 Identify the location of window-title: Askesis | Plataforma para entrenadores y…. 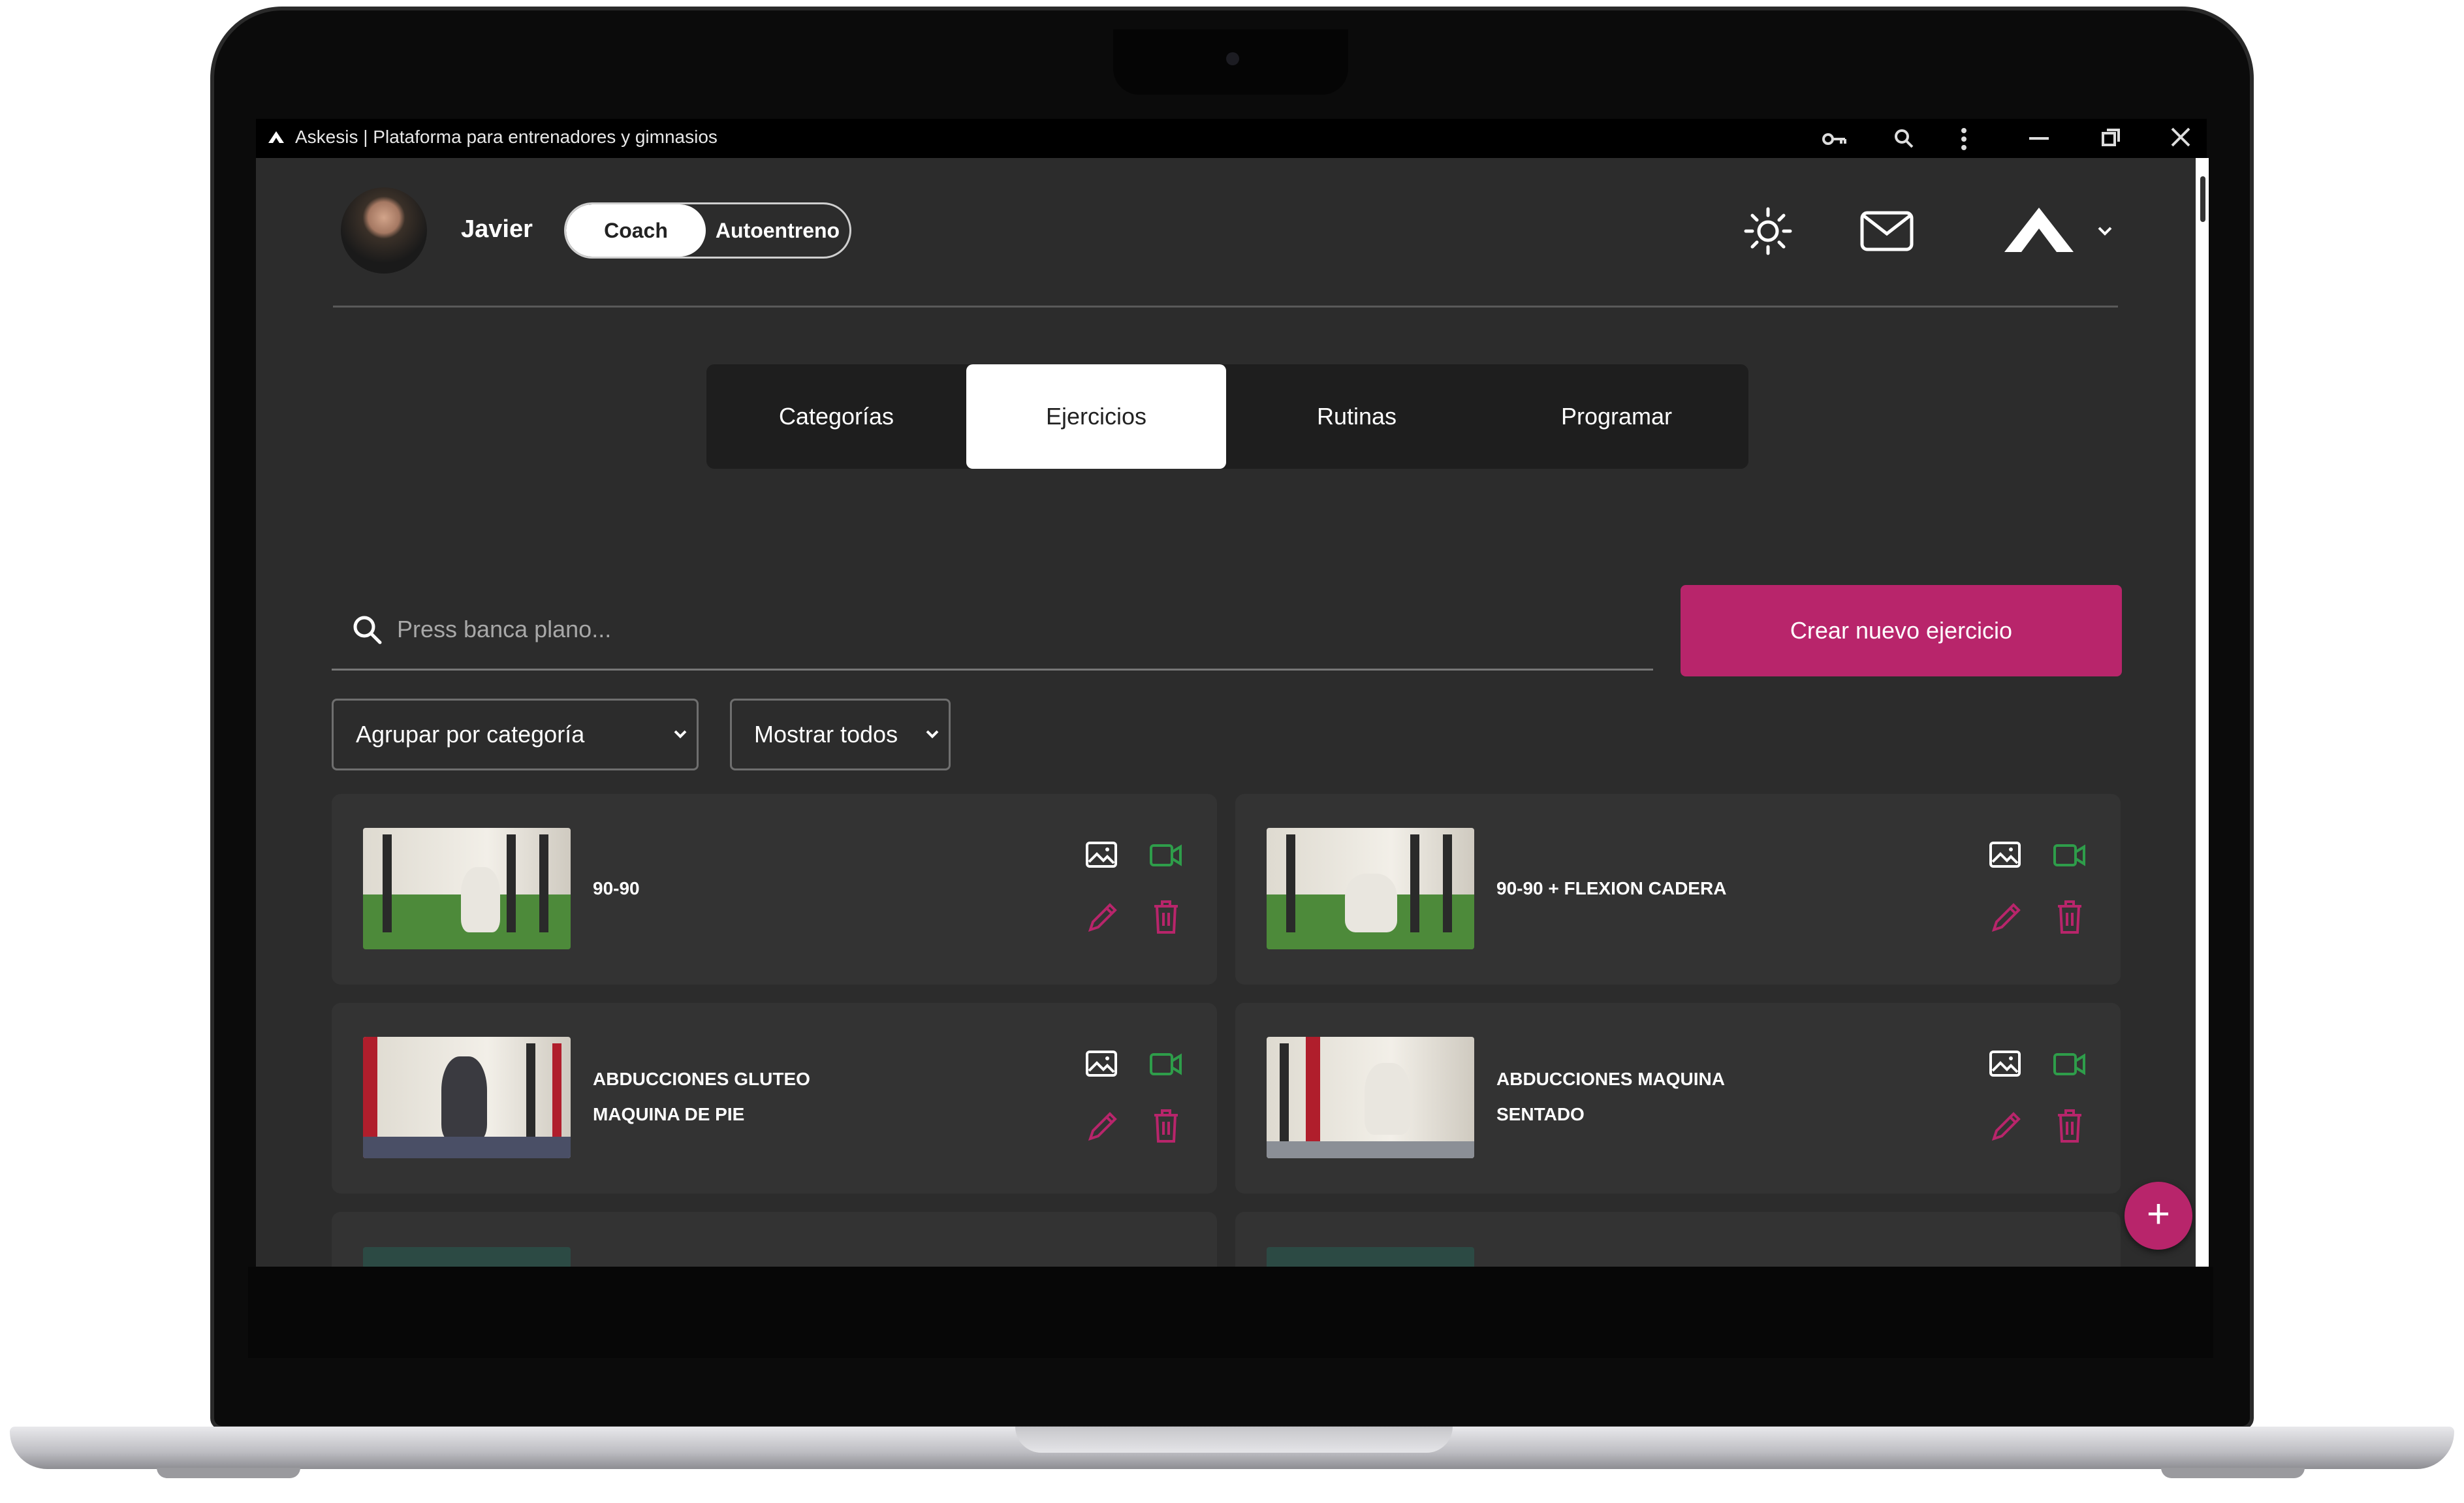
(507, 137).